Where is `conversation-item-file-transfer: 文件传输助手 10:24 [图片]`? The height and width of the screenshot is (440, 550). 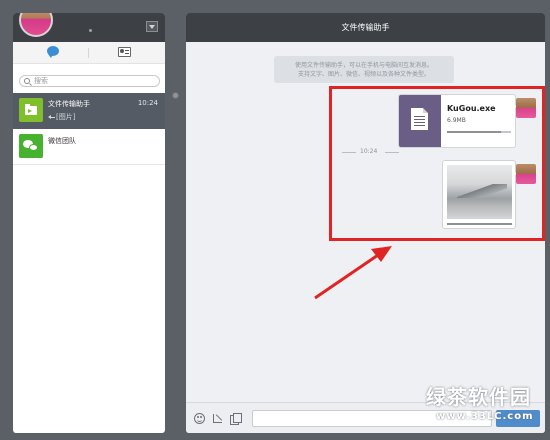
conversation-item-file-transfer: 文件传输助手 10:24 [图片] is located at coordinates (89, 111).